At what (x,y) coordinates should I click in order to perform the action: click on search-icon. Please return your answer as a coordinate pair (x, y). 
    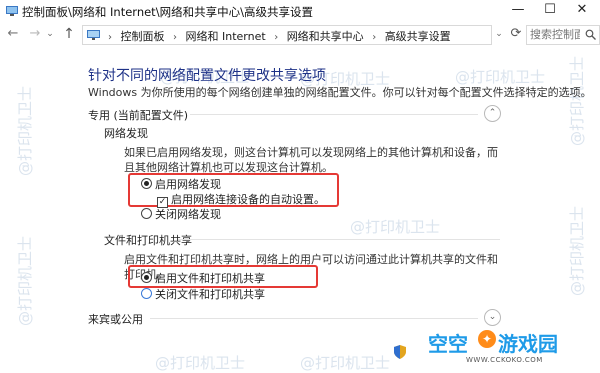
    Looking at the image, I should click on (590, 34).